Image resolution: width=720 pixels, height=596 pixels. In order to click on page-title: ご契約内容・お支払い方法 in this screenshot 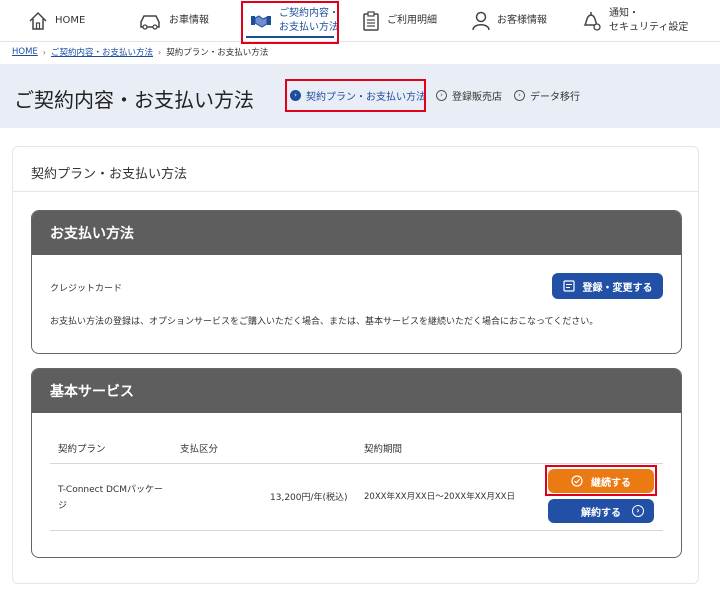, I will do `click(134, 100)`.